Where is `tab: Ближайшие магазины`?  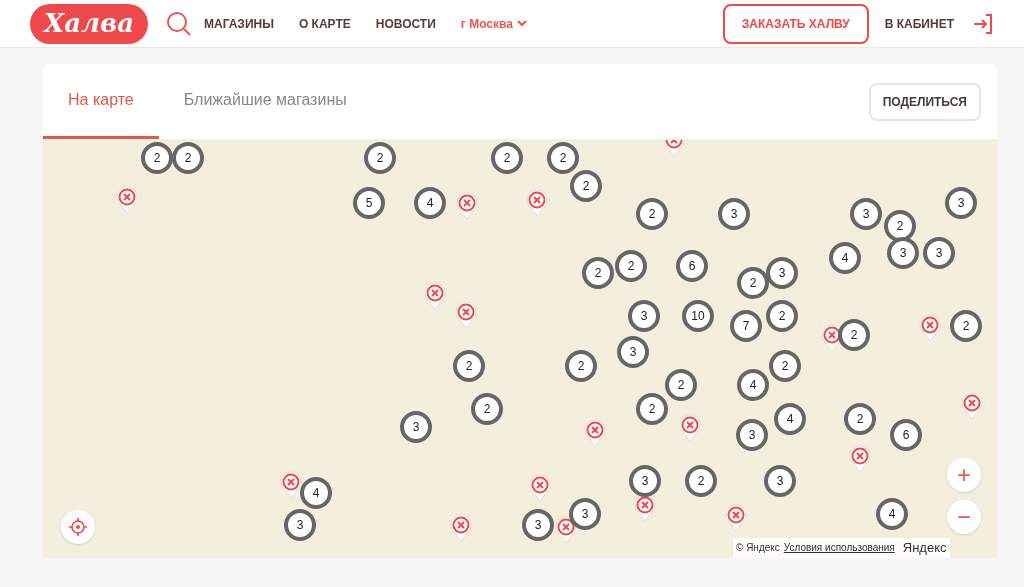 tab: Ближайшие магазины is located at coordinates (265, 101).